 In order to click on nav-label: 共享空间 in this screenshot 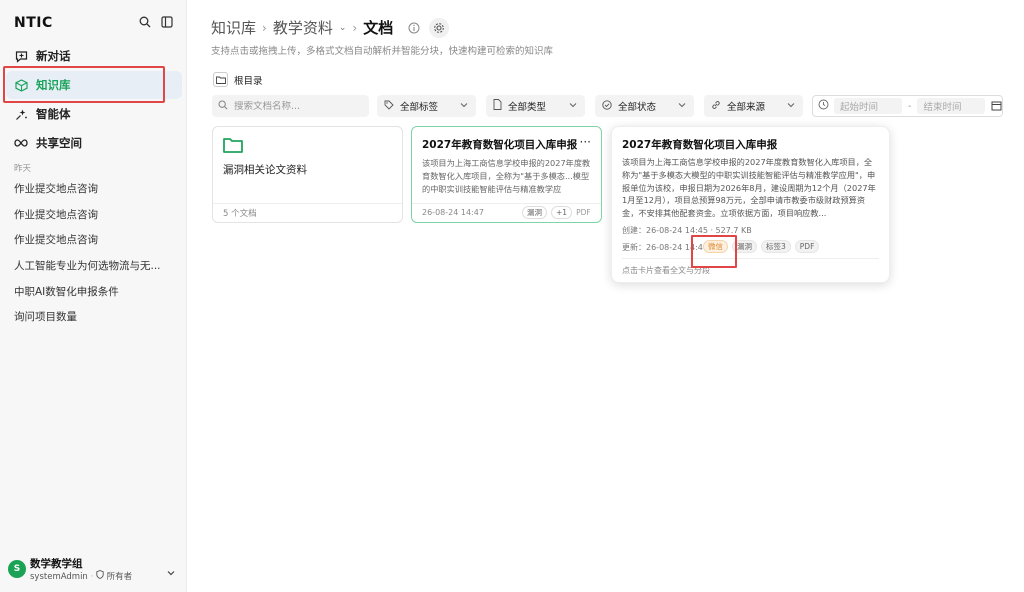, I will do `click(59, 143)`.